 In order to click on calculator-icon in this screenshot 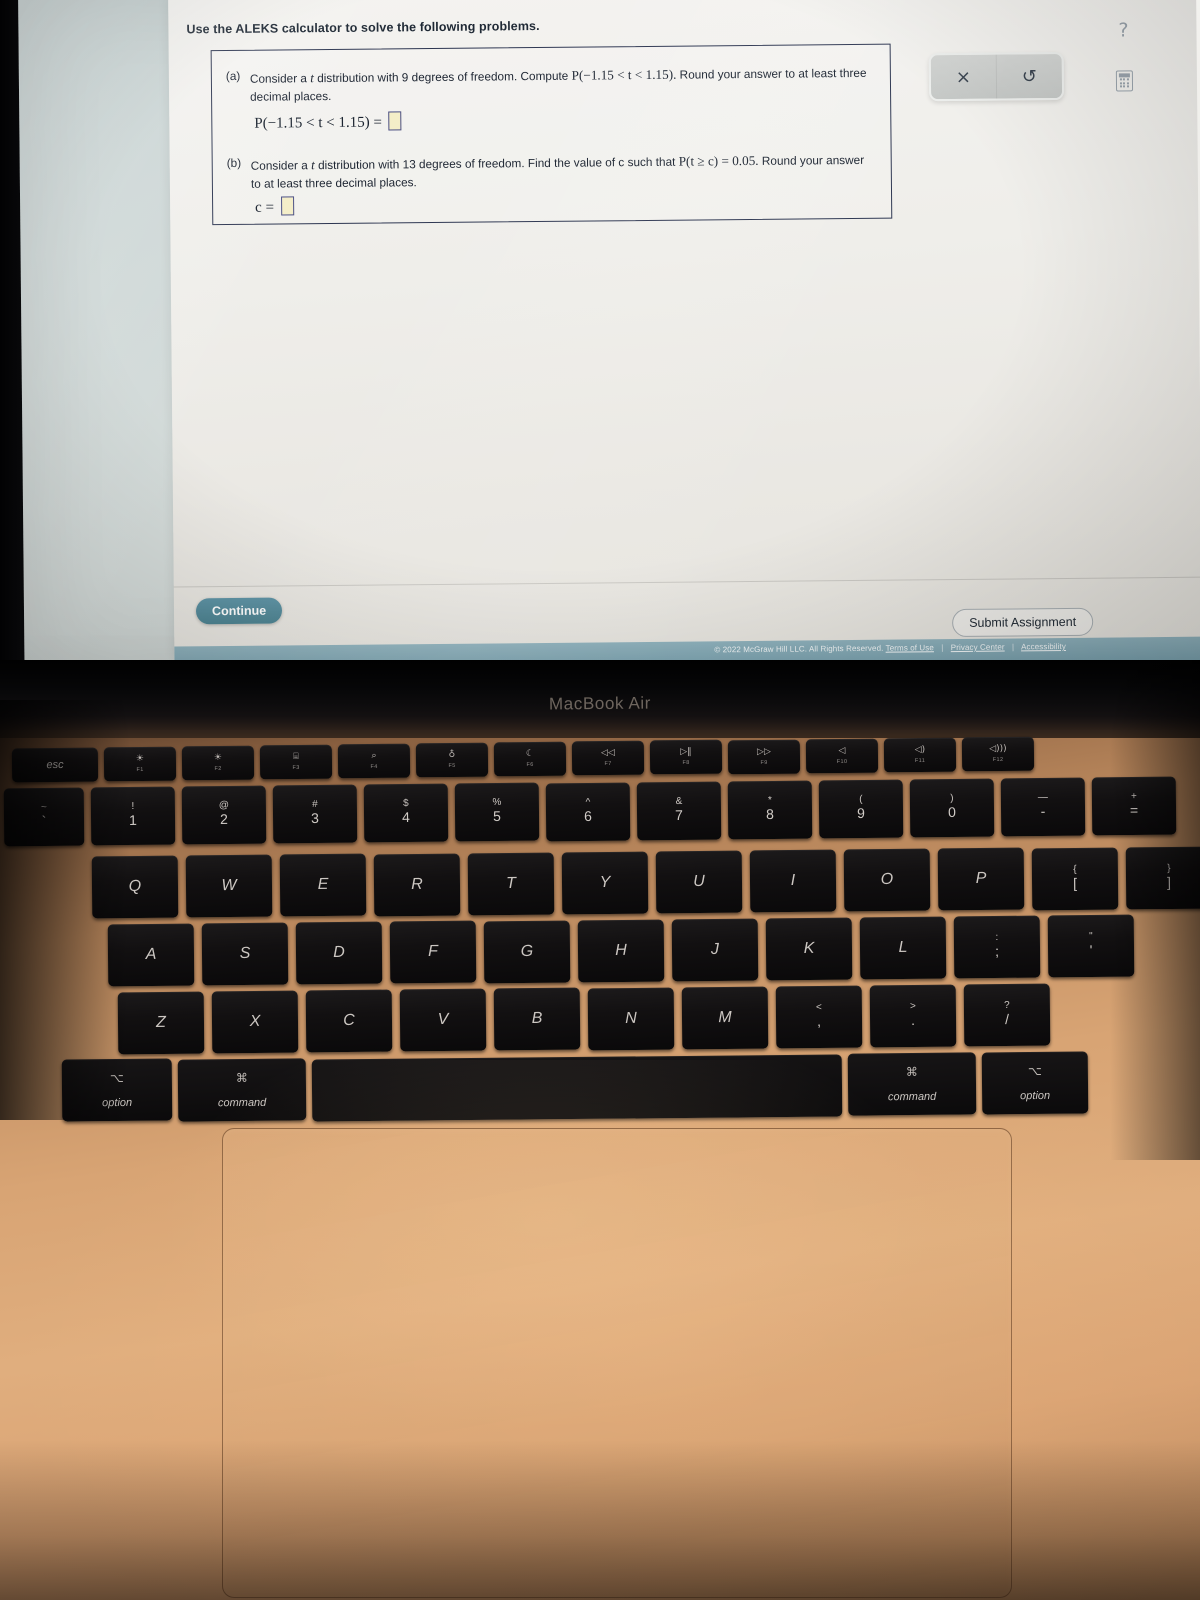, I will do `click(1124, 80)`.